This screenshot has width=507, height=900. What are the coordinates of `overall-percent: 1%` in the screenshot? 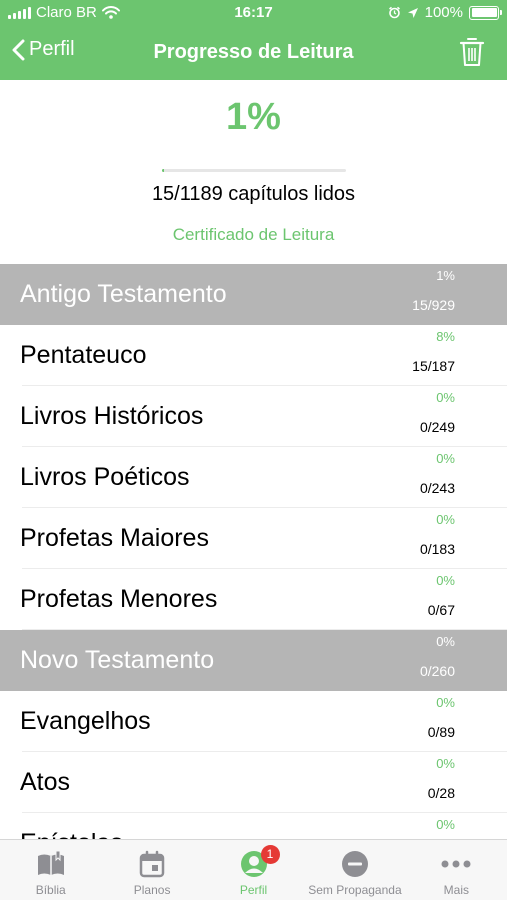 It's located at (253, 117).